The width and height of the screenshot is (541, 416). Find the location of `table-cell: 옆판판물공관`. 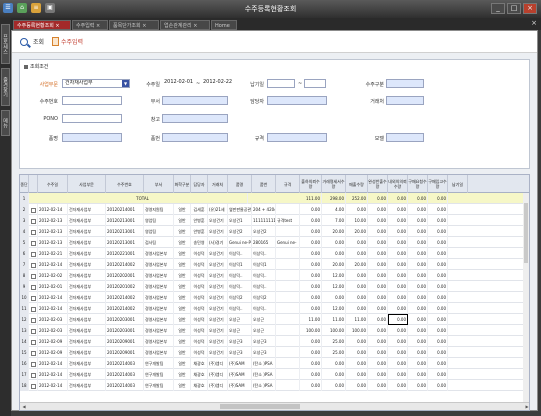

table-cell: 옆판판물공관 is located at coordinates (240, 209).